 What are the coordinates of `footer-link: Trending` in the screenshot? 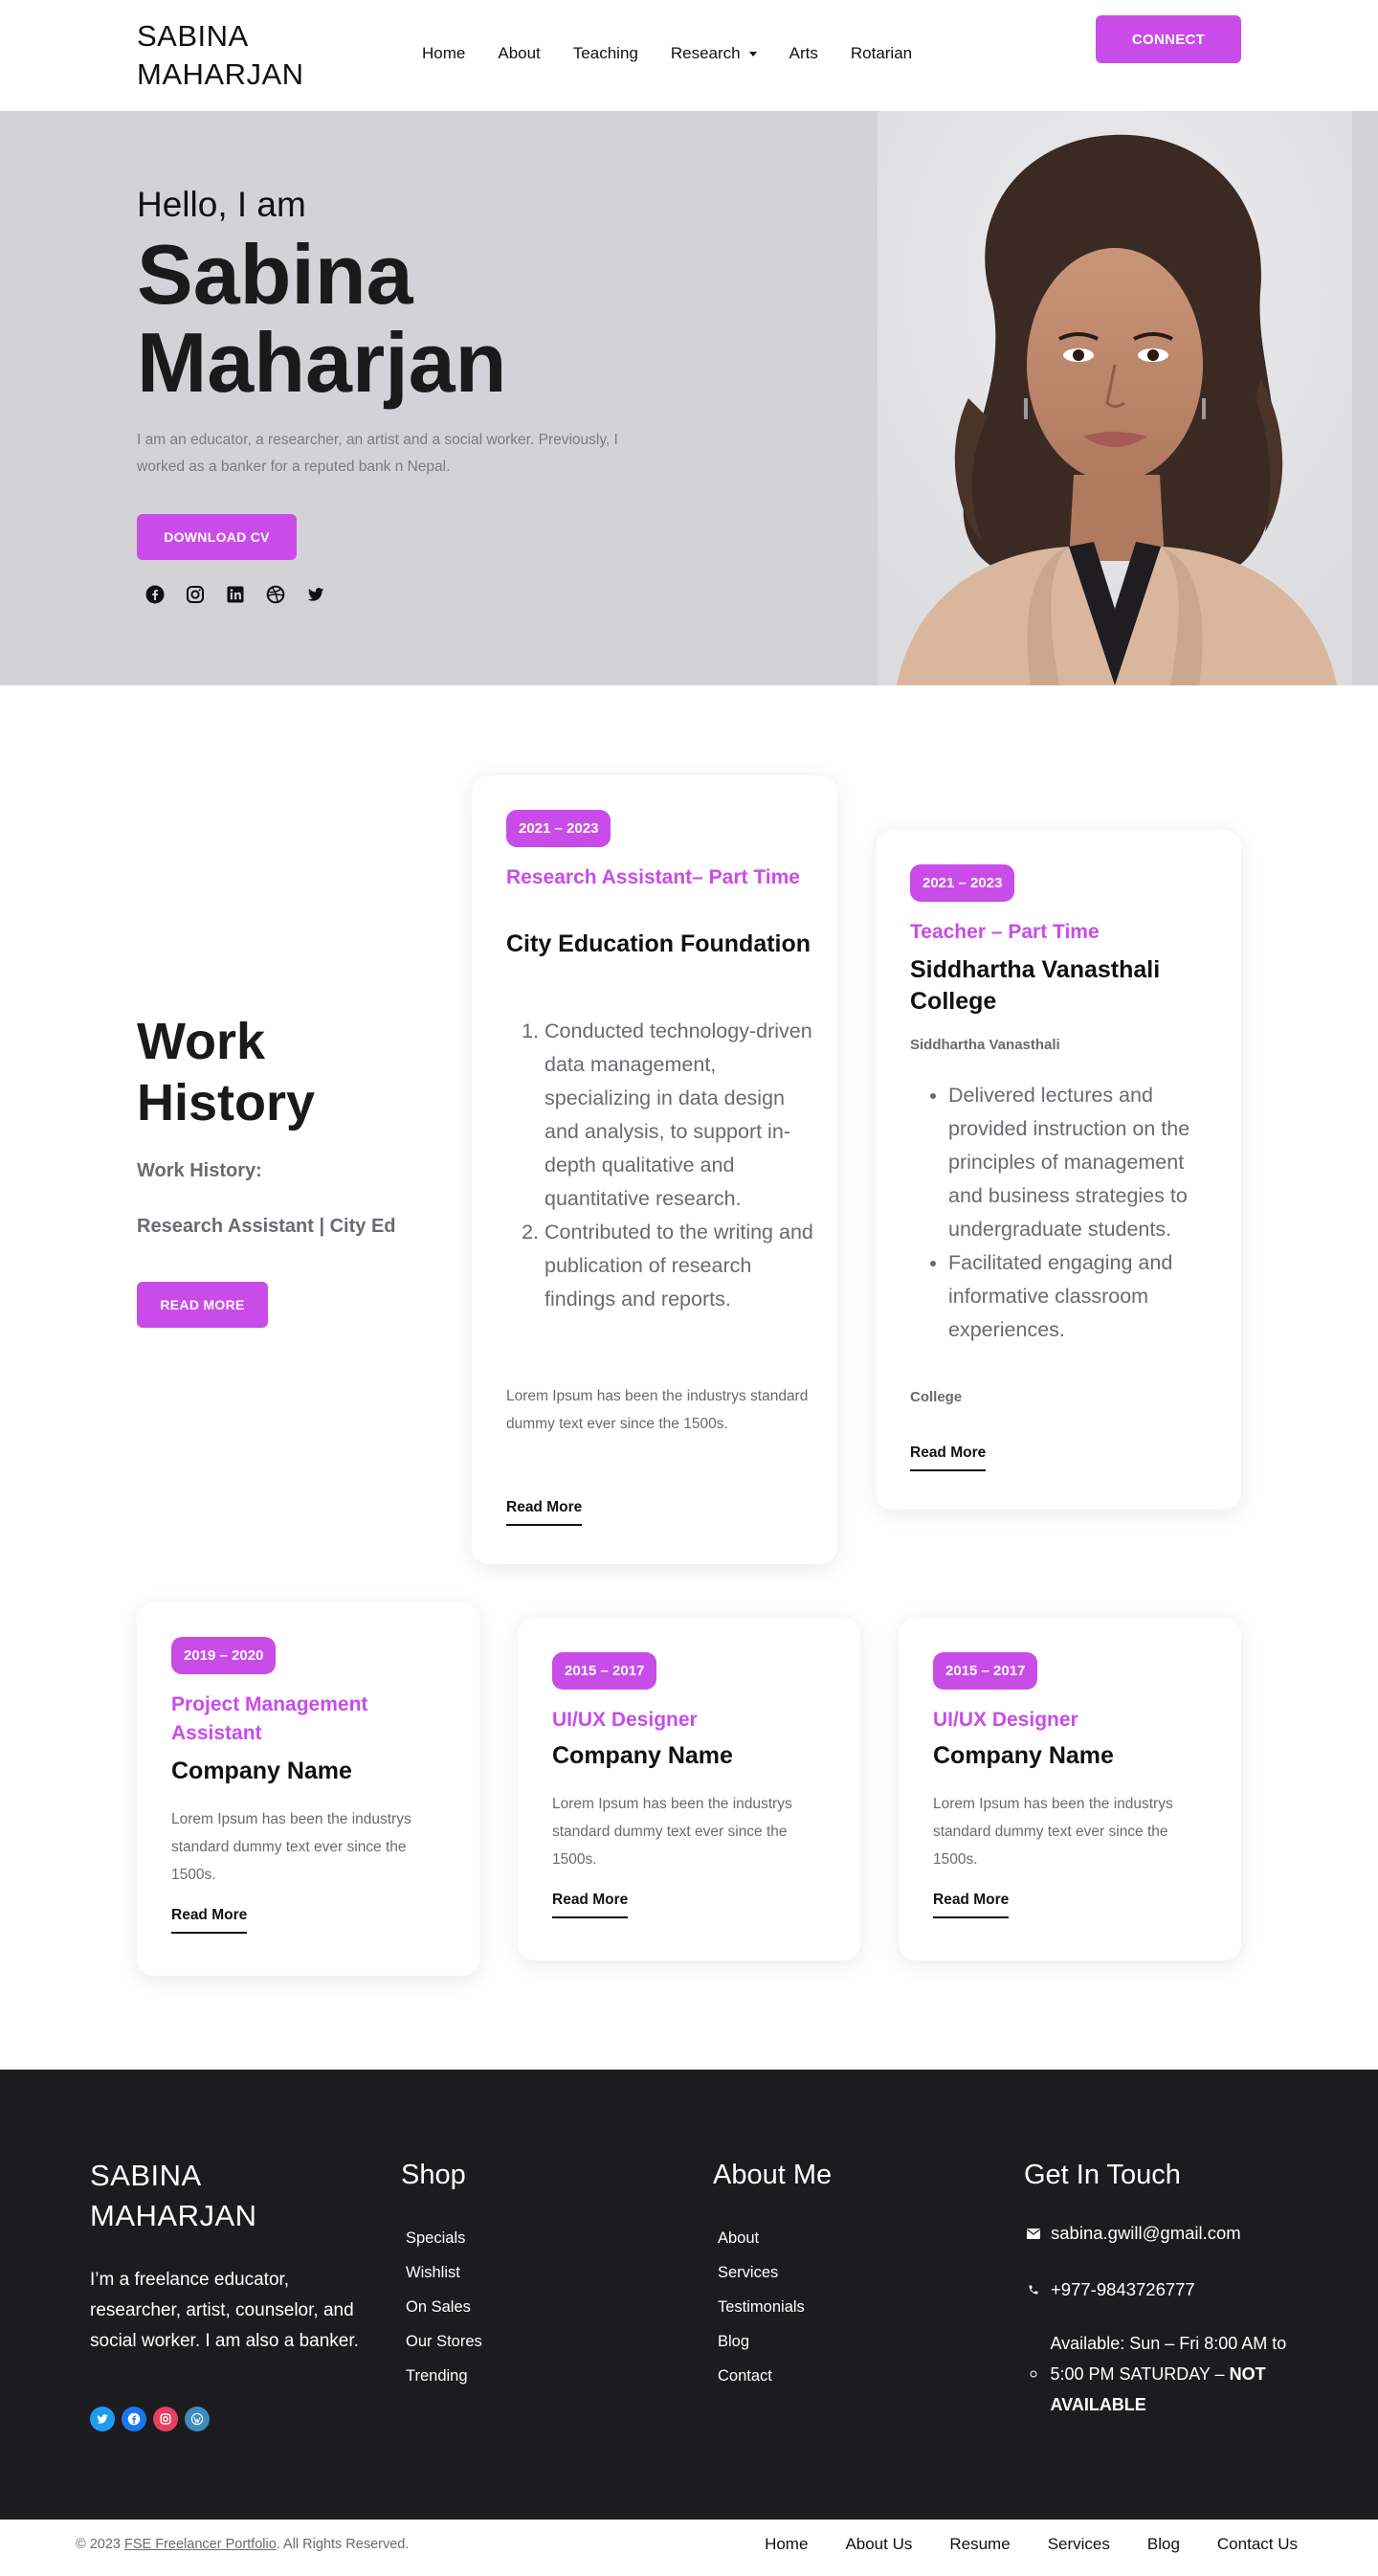 It's located at (442, 2376).